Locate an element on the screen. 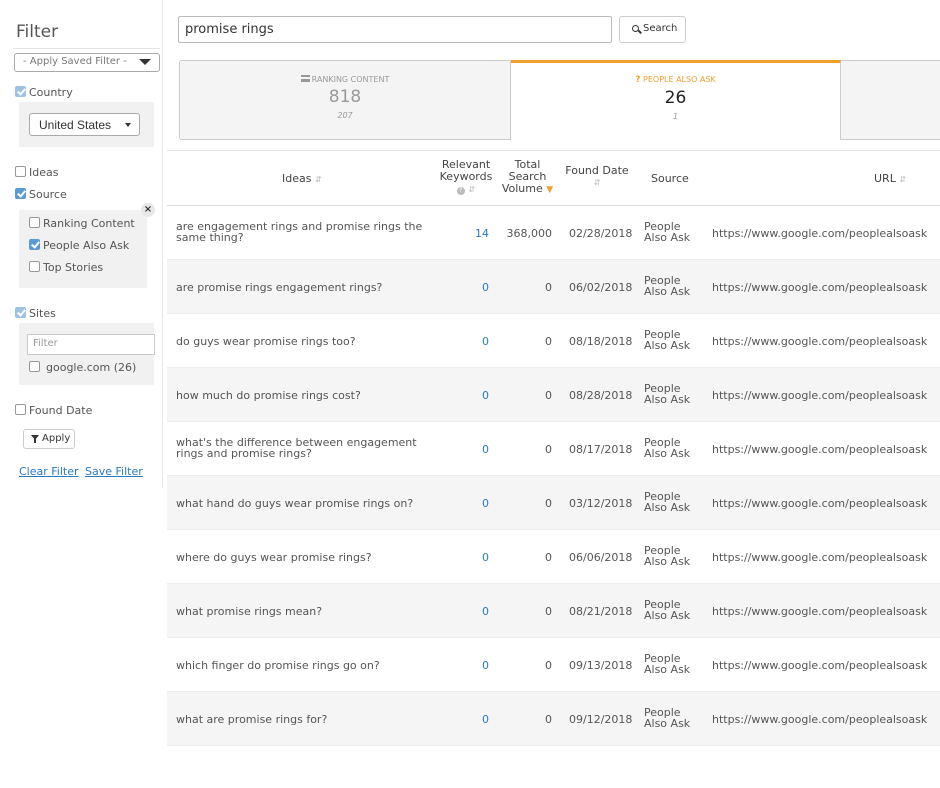  source-option-ranking-content: Ranking Content is located at coordinates (82, 223).